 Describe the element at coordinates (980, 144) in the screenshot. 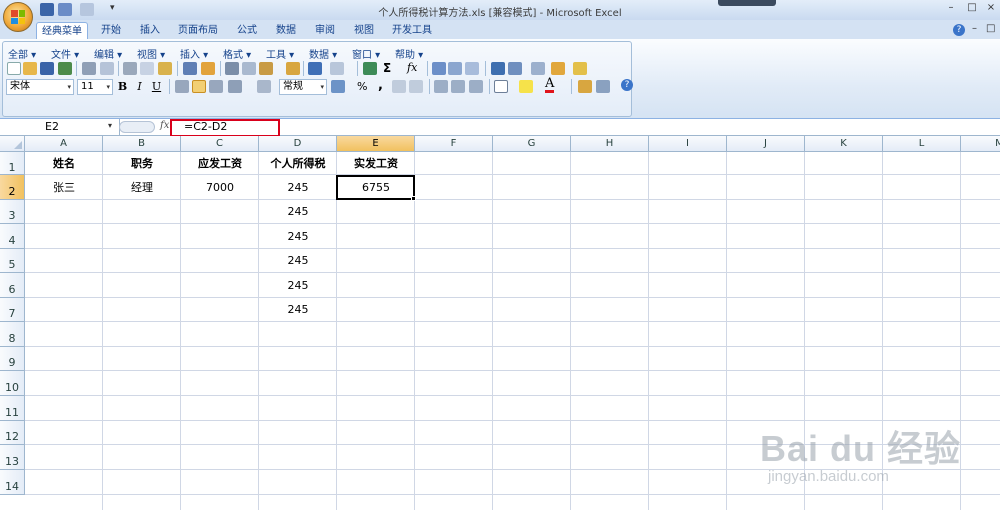

I see `column-header-M: M` at that location.